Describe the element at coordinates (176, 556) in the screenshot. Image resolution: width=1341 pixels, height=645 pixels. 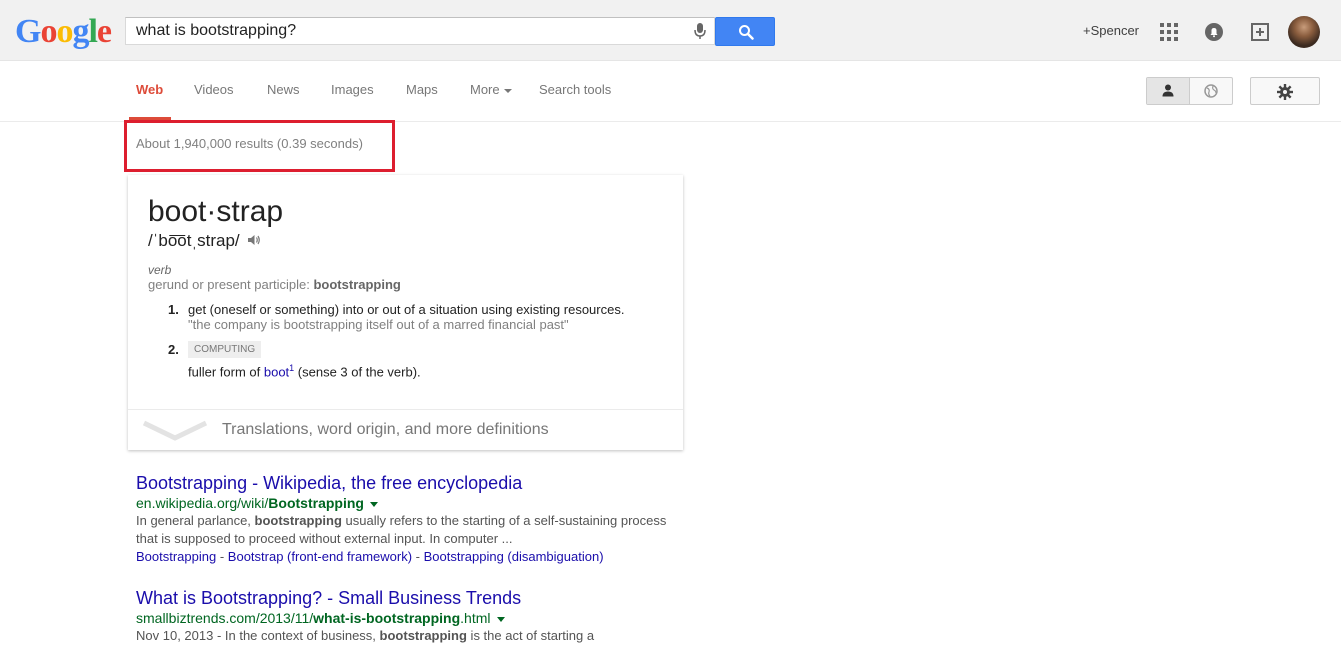
I see `sitelink: Bootstrapping` at that location.